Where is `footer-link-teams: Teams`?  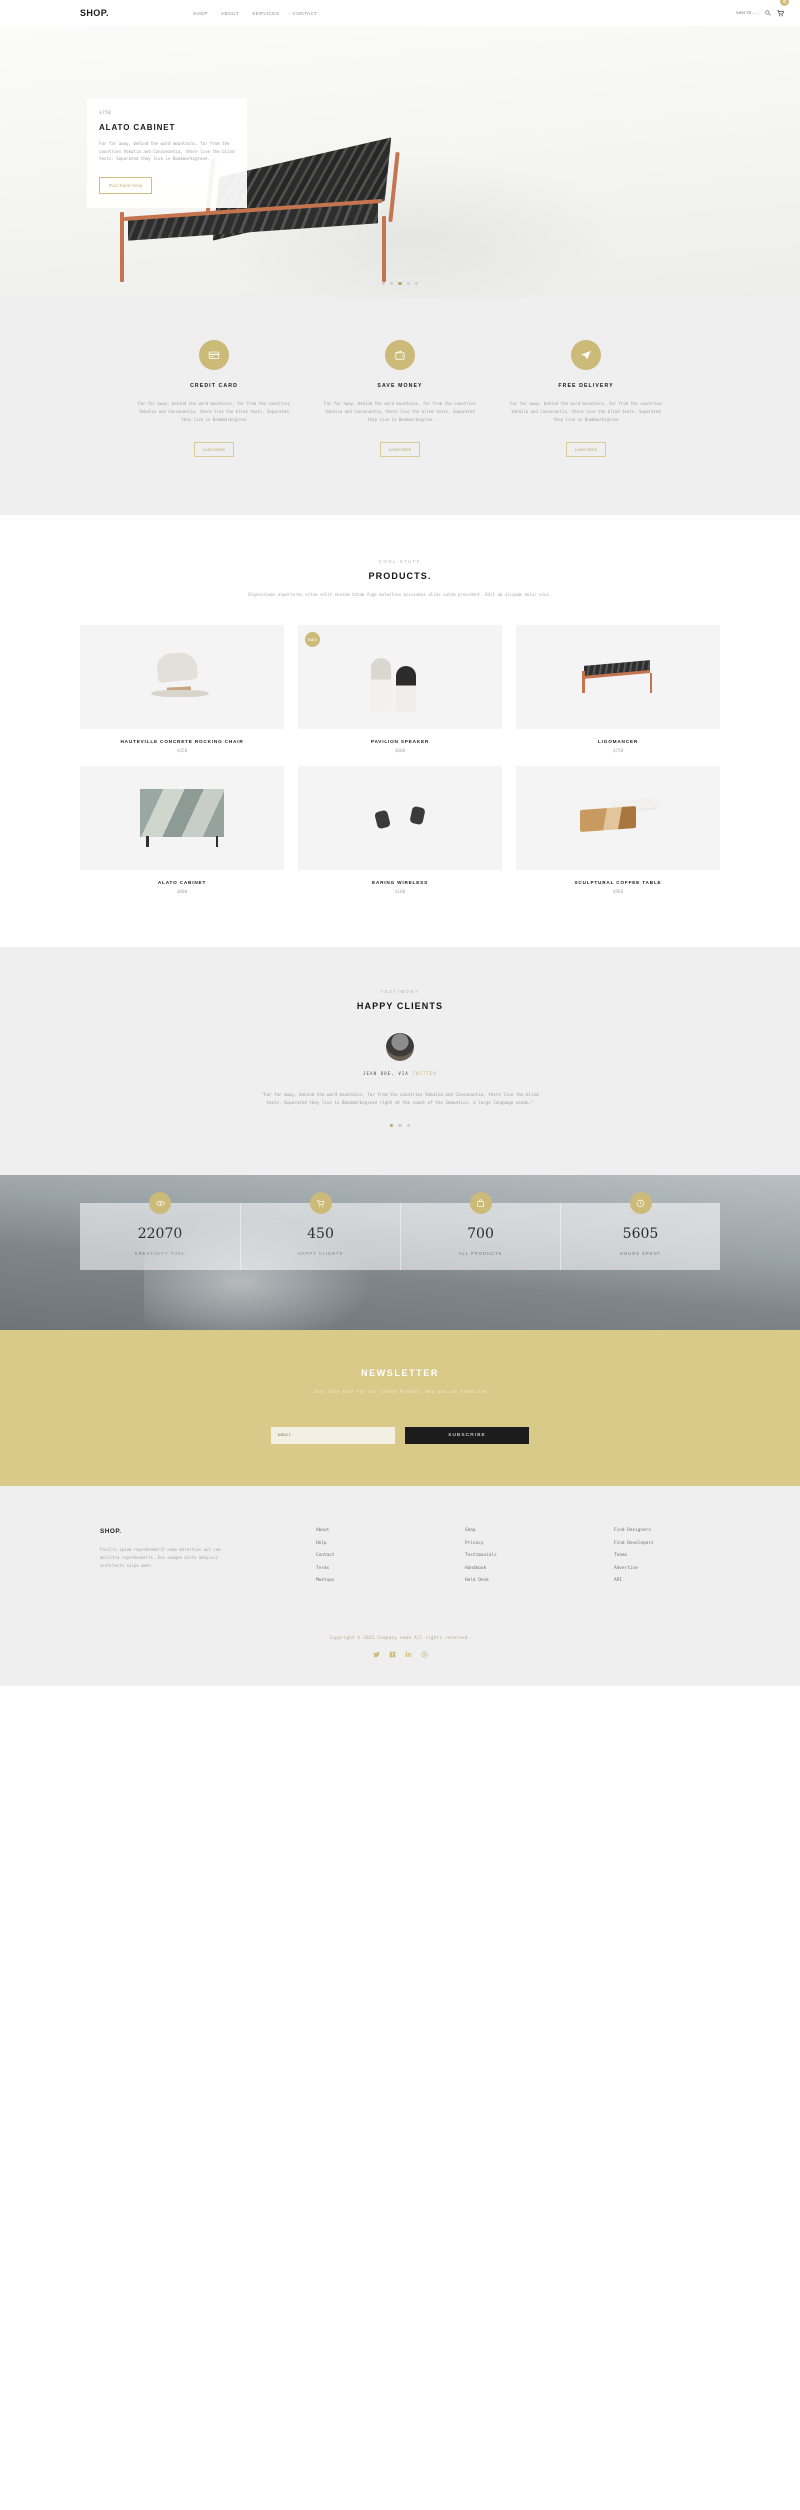
footer-link-teams: Teams is located at coordinates (657, 1555).